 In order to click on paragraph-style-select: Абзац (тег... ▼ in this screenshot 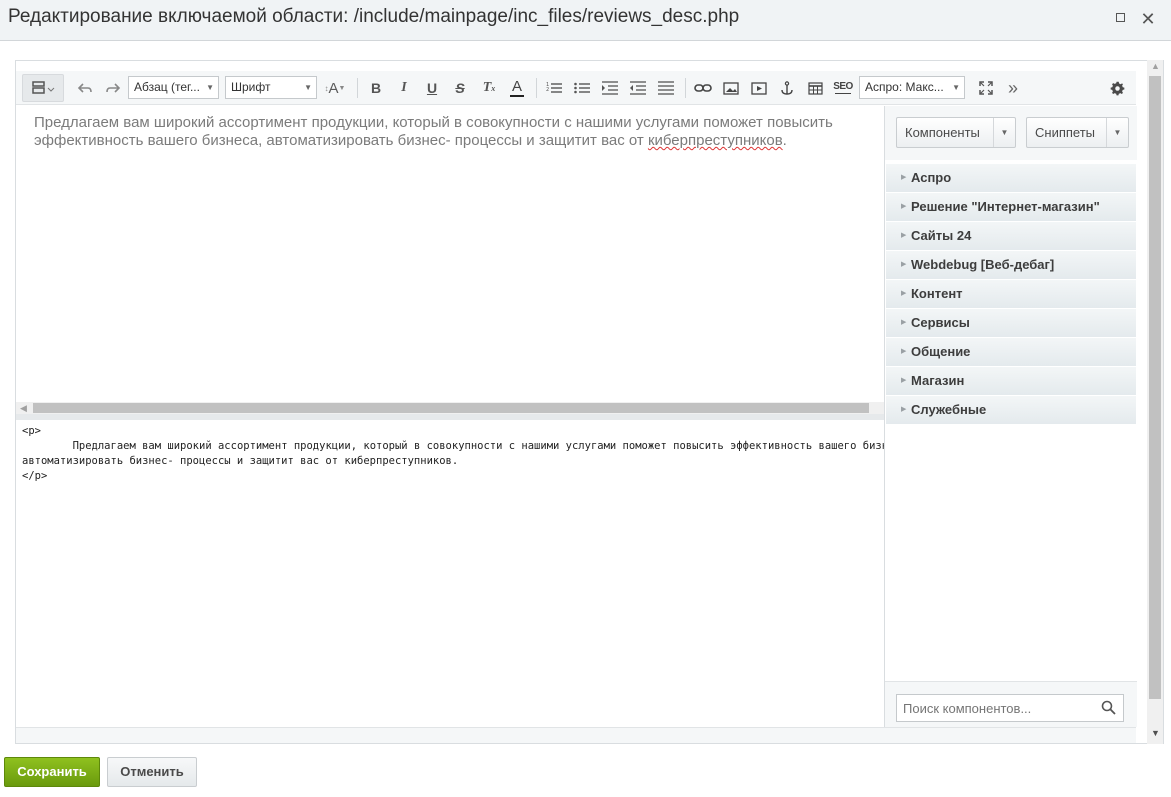, I will do `click(173, 87)`.